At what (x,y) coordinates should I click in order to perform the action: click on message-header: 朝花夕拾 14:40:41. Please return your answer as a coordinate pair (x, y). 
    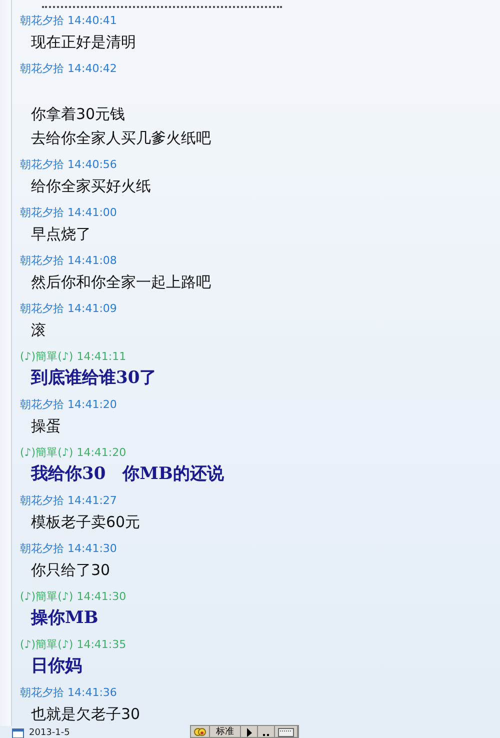
    Looking at the image, I should click on (69, 21).